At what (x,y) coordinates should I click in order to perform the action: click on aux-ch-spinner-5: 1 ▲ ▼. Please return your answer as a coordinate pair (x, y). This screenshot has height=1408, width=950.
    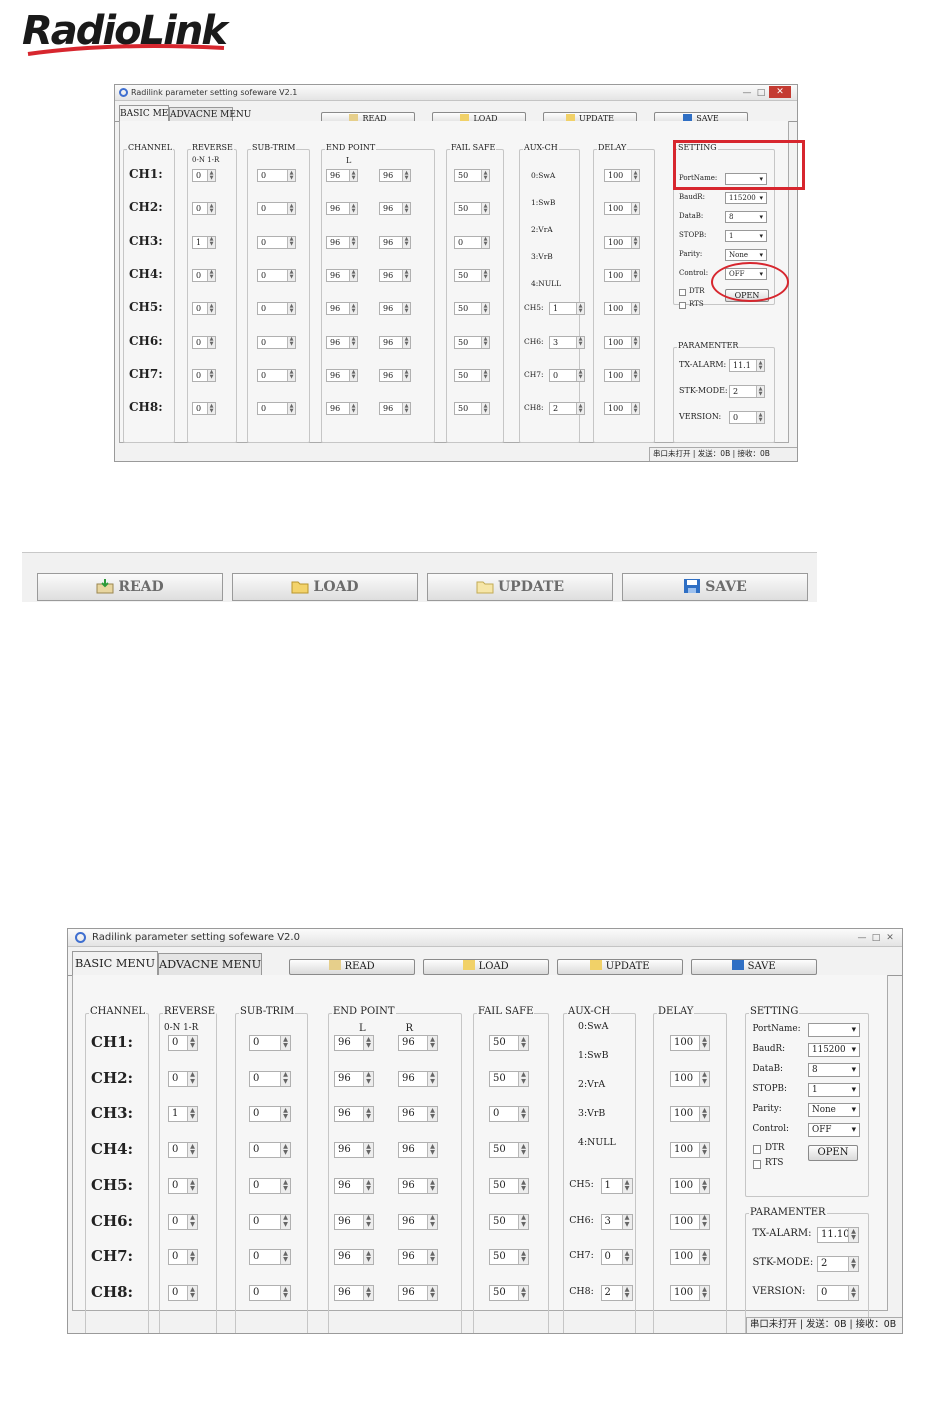
    Looking at the image, I should click on (616, 1185).